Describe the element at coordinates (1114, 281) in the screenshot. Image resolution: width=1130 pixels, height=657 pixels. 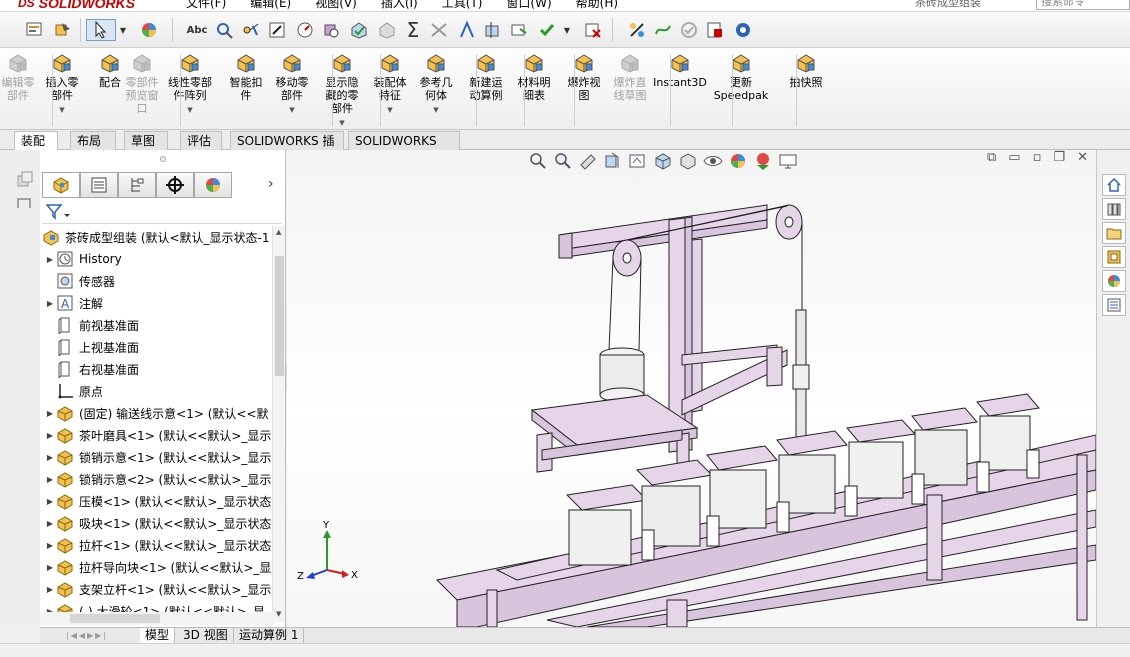
I see `appearances-icon` at that location.